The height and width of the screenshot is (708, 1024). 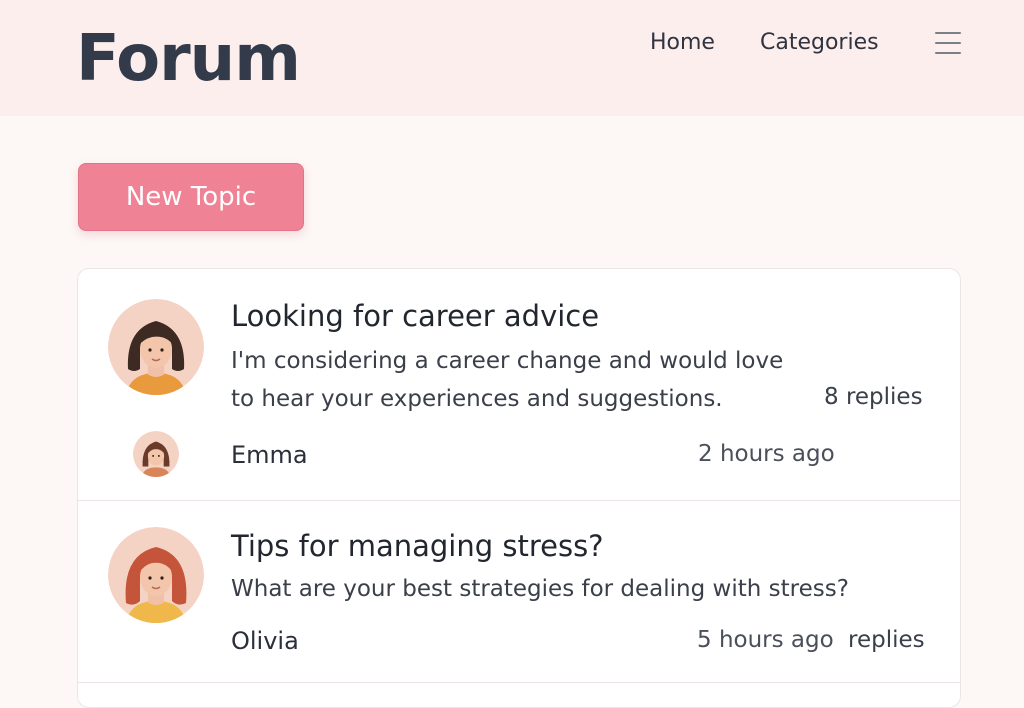 I want to click on post-time: 2 hours ago, so click(x=766, y=454).